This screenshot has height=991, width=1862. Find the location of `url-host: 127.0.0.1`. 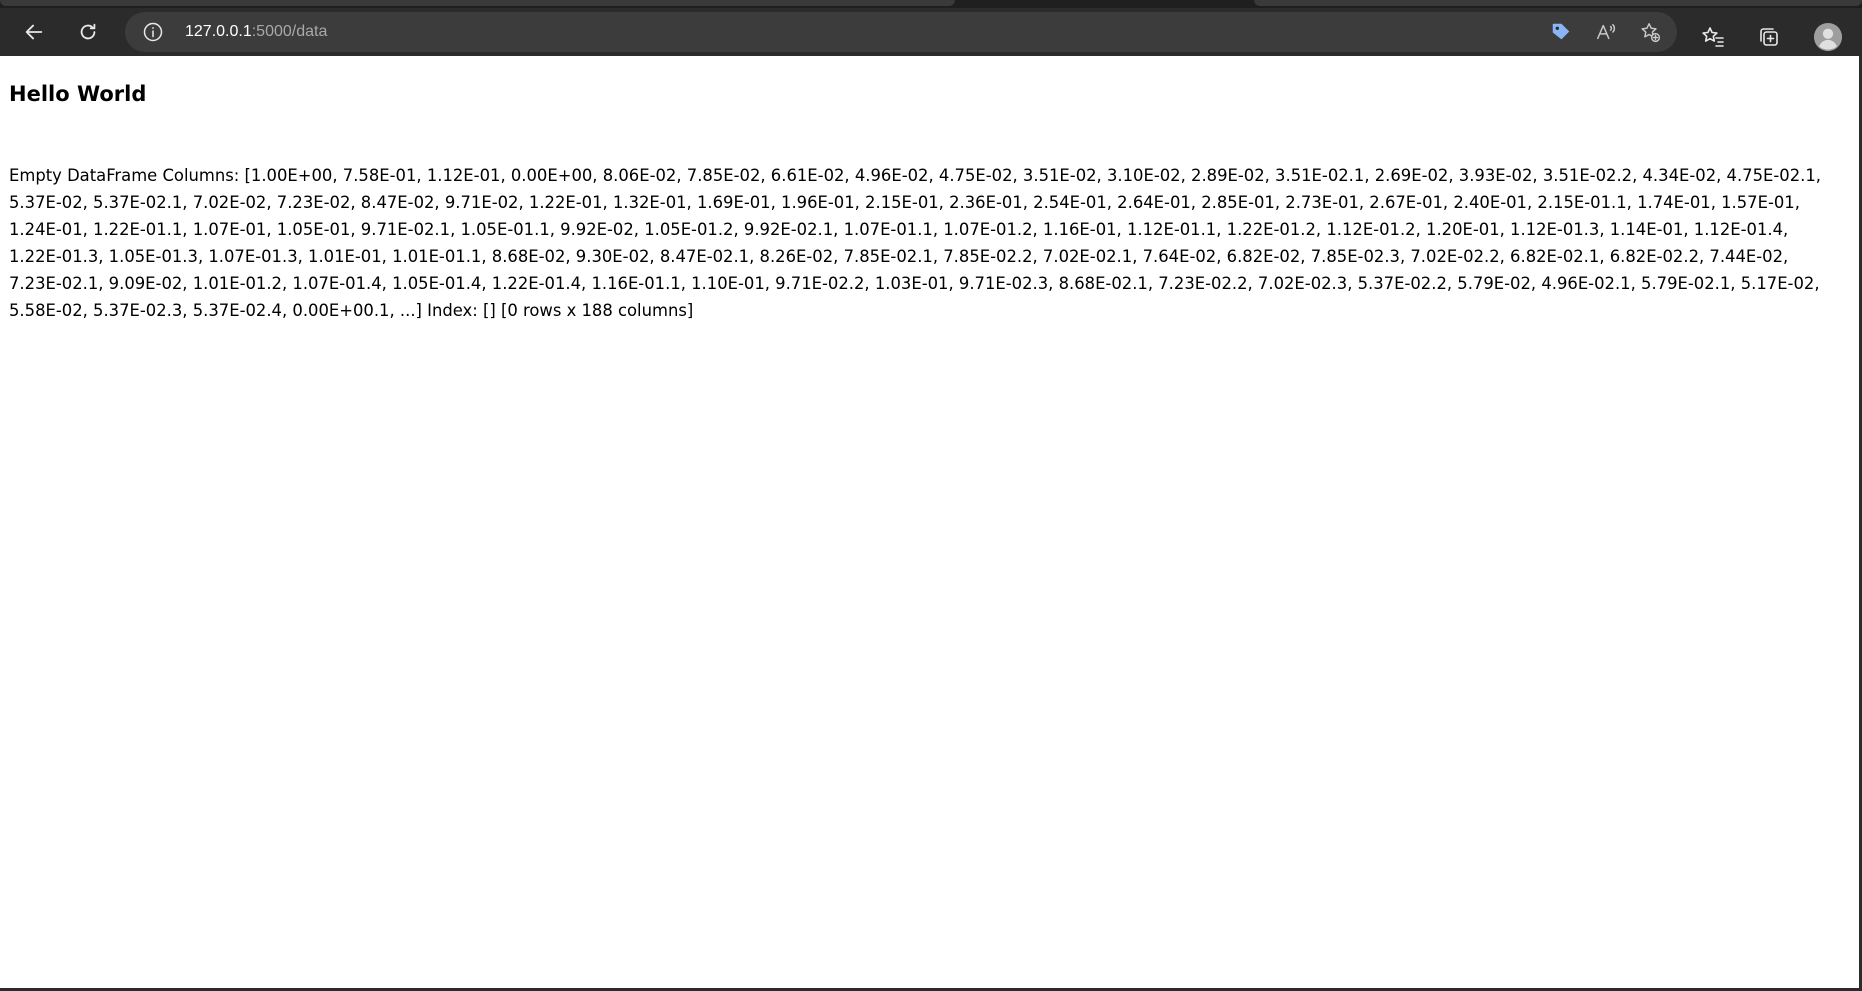

url-host: 127.0.0.1 is located at coordinates (218, 31).